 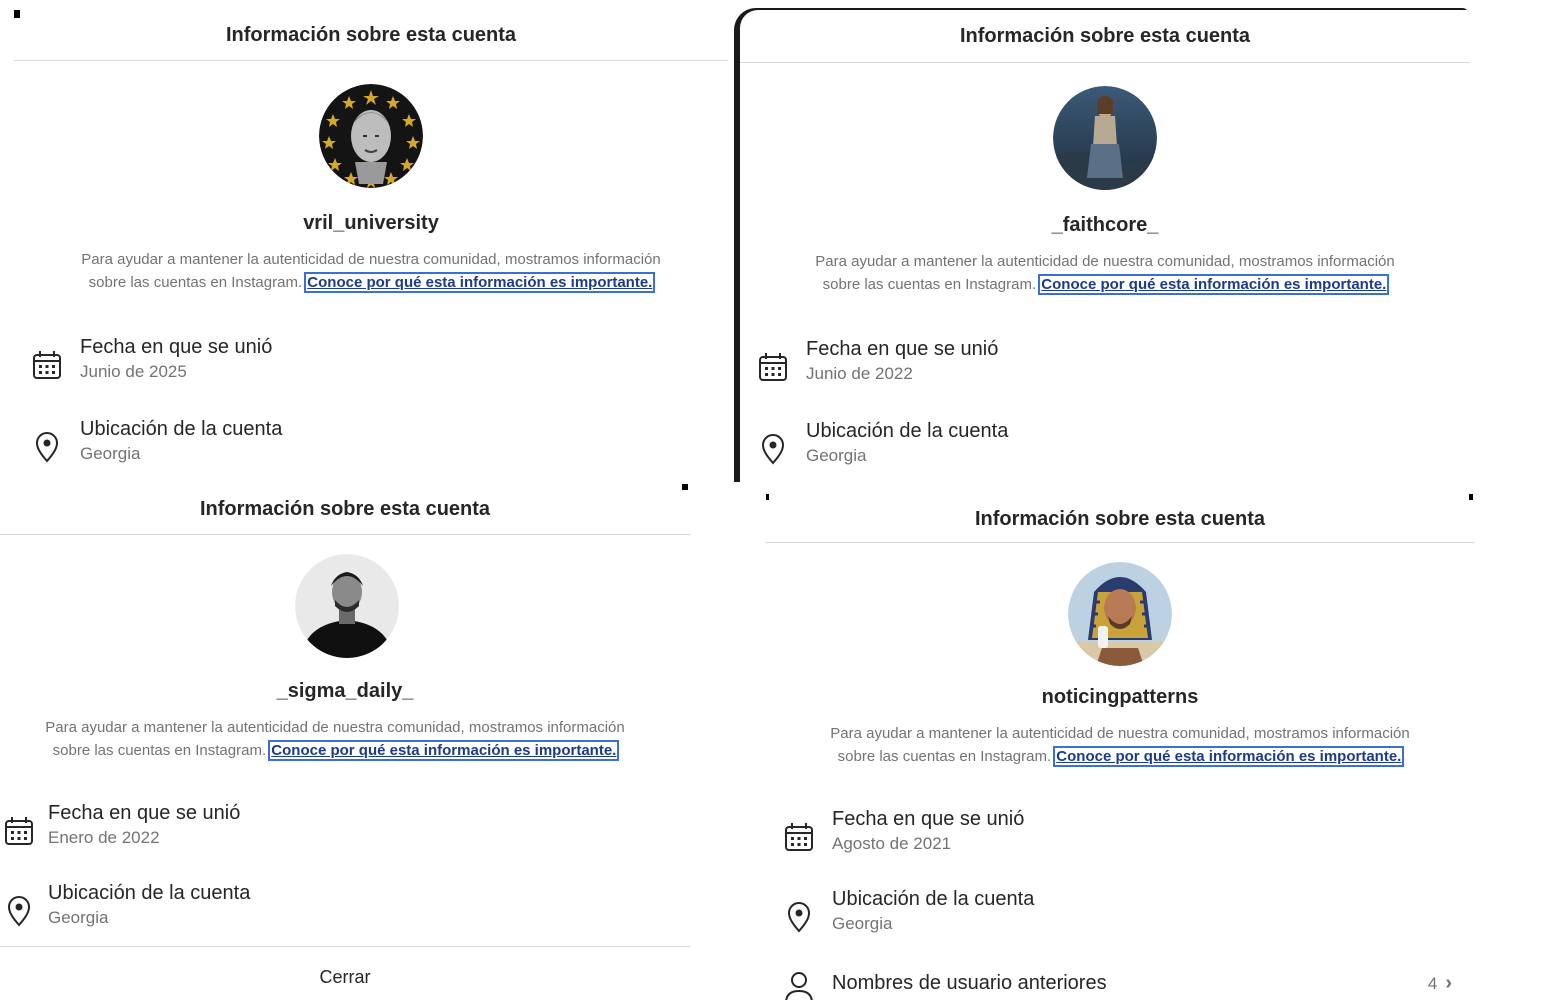 I want to click on username: _faithcore_, so click(x=1105, y=225).